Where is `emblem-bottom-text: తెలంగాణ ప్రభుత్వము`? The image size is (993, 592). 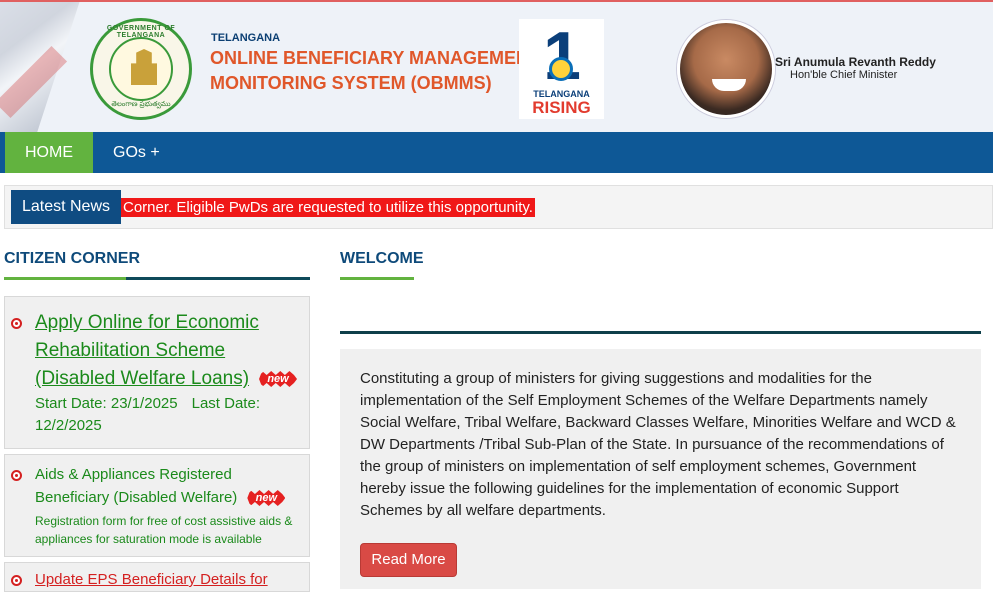 emblem-bottom-text: తెలంగాణ ప్రభుత్వము is located at coordinates (141, 104).